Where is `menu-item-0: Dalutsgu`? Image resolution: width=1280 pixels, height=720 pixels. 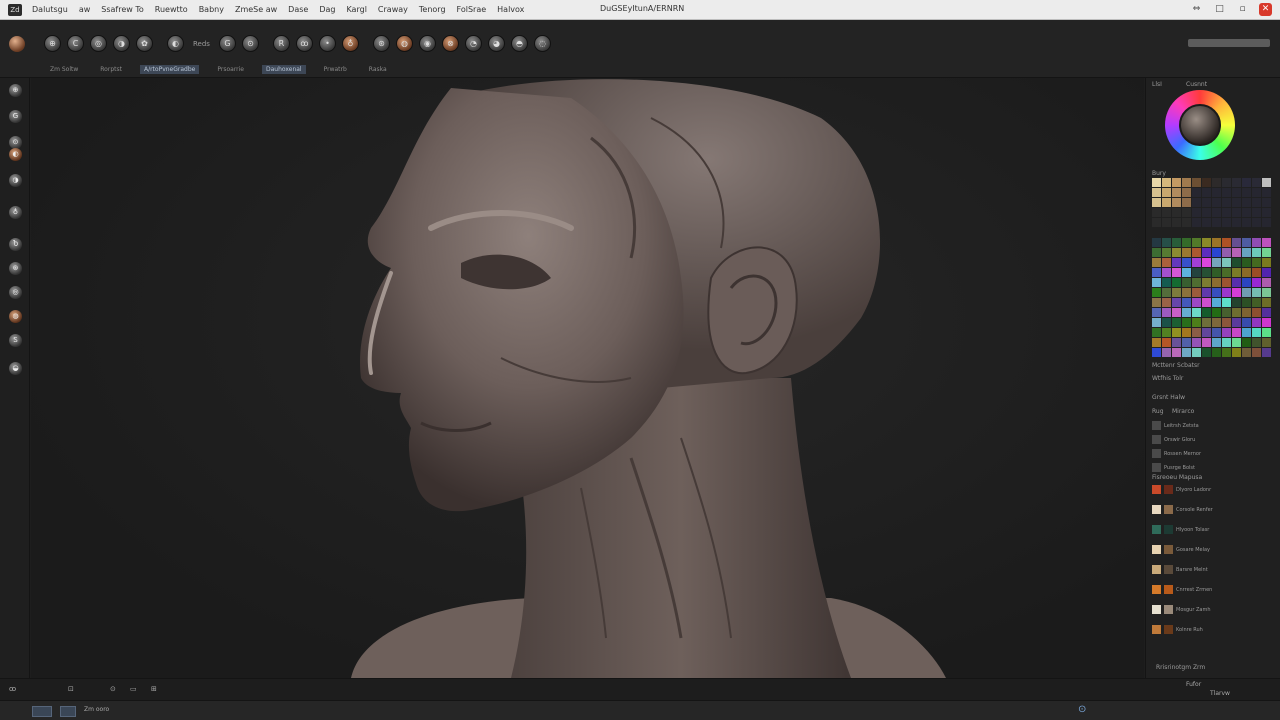
menu-item-0: Dalutsgu is located at coordinates (50, 9).